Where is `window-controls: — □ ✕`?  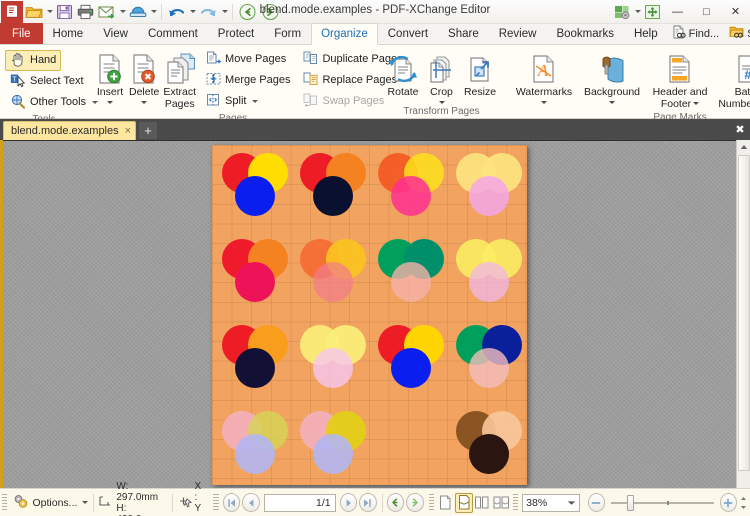
window-controls: — □ ✕ is located at coordinates (681, 12).